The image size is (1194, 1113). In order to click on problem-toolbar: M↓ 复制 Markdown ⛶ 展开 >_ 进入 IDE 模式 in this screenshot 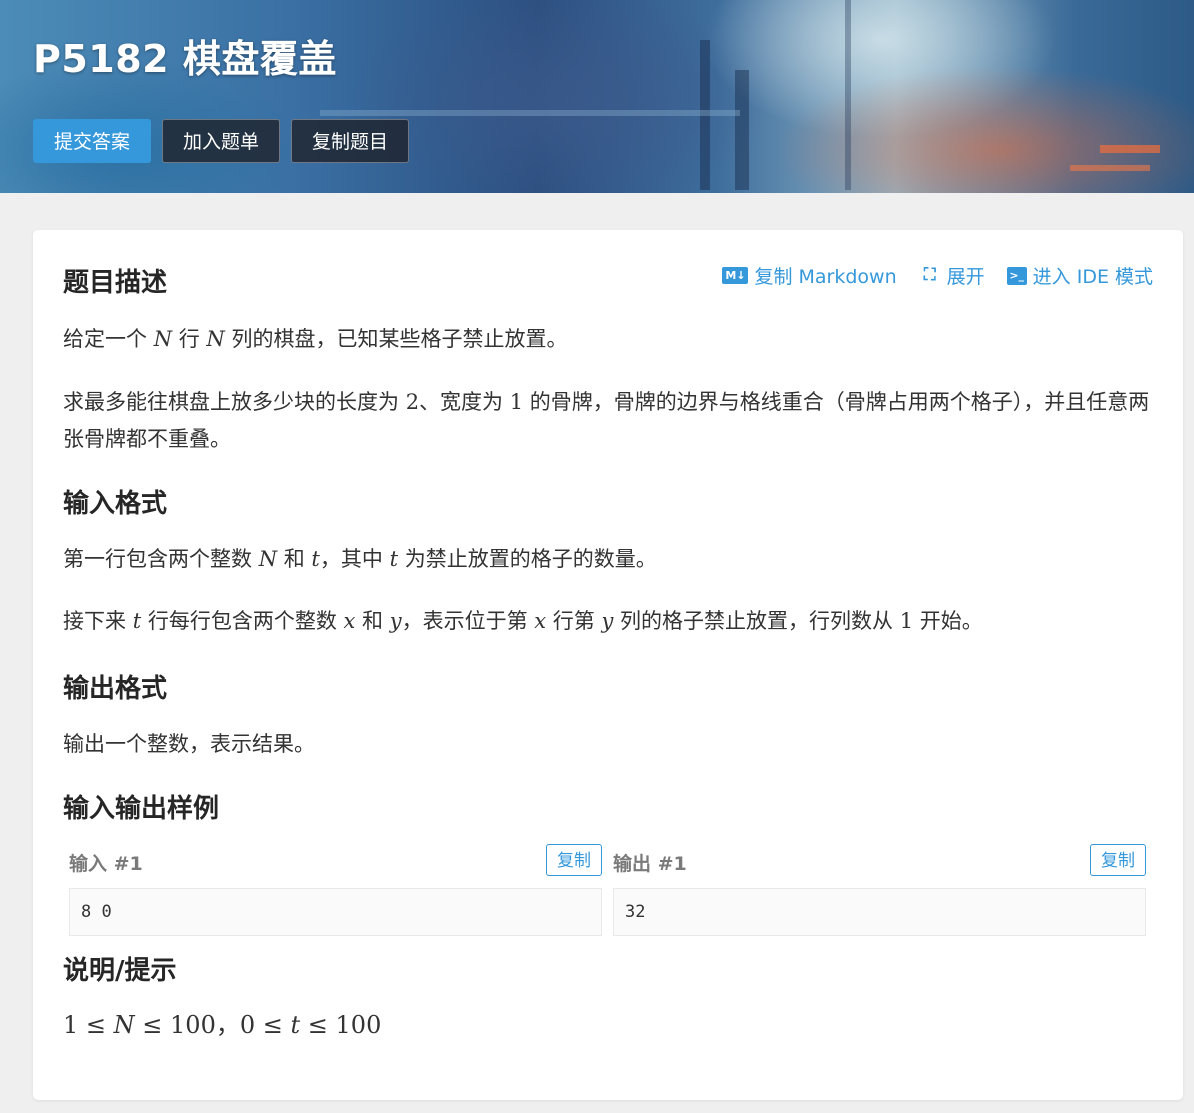, I will do `click(937, 275)`.